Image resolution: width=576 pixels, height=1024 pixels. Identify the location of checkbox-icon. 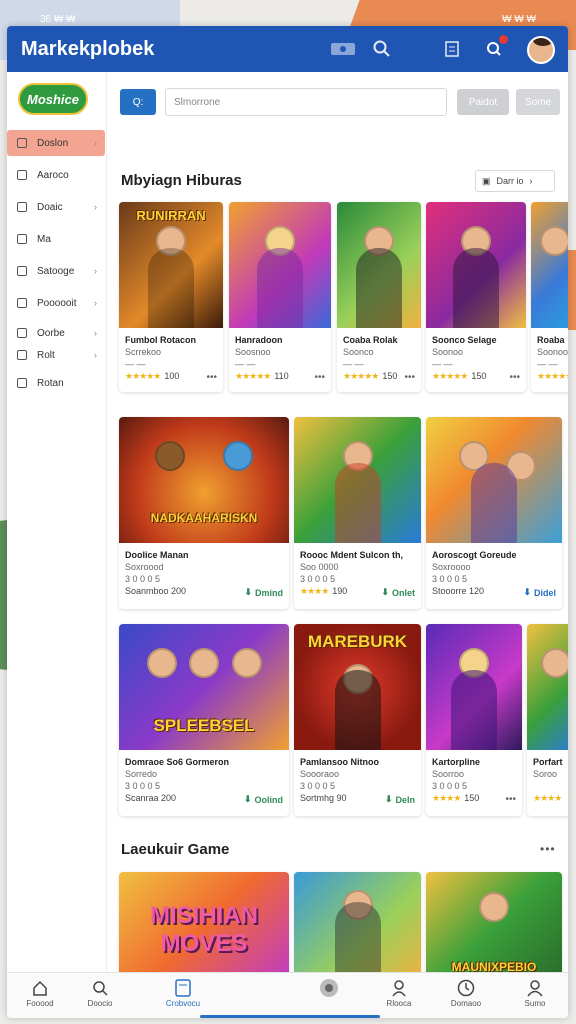
(22, 303).